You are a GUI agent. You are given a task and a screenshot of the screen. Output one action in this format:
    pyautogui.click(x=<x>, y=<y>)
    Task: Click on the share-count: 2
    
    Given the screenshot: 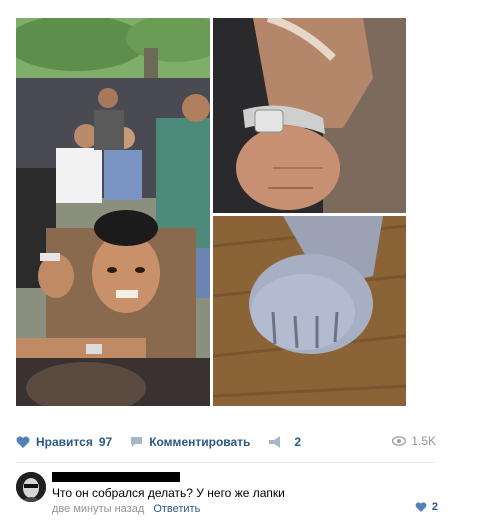 What is the action you would take?
    pyautogui.click(x=298, y=442)
    